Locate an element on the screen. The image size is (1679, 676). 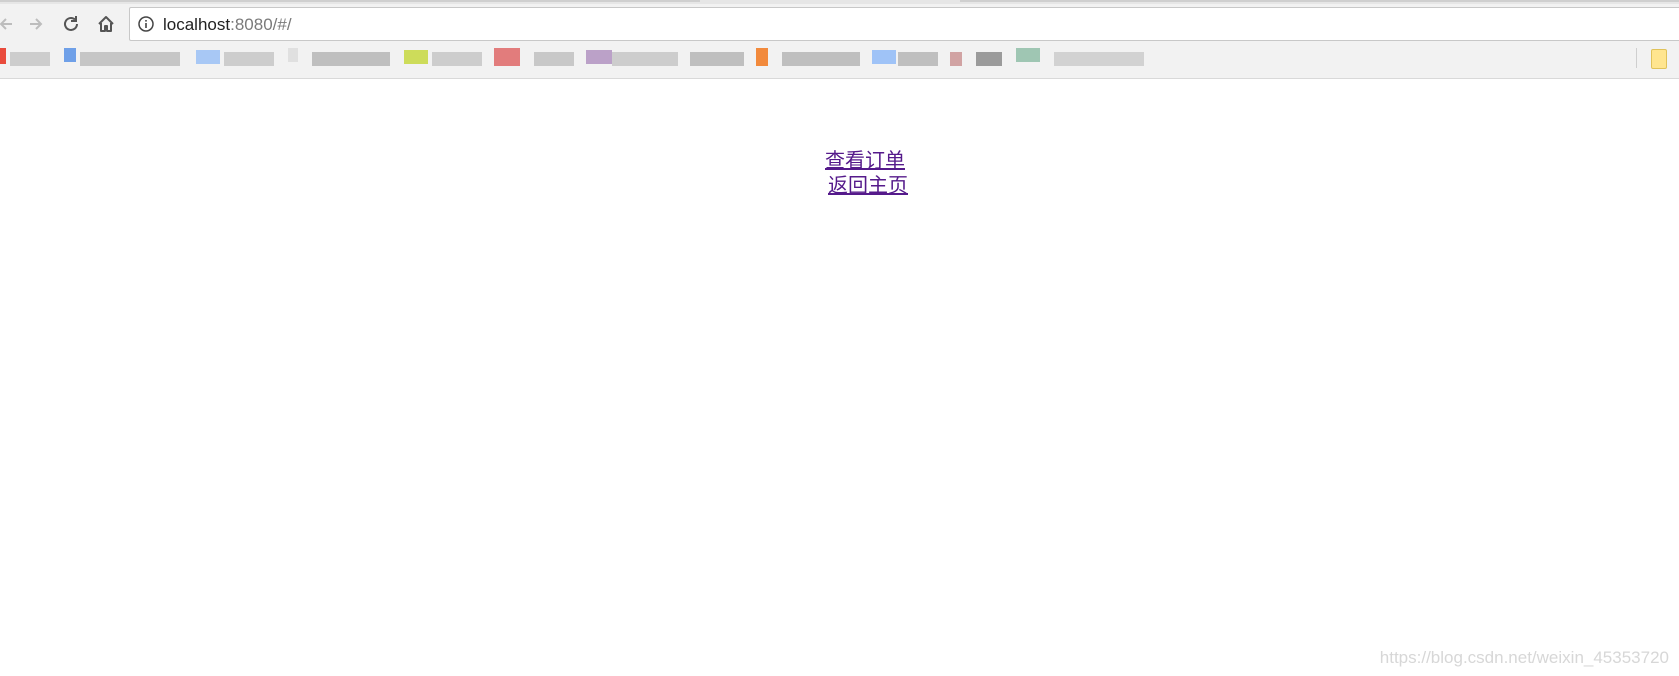
url-host: localhost is located at coordinates (197, 24).